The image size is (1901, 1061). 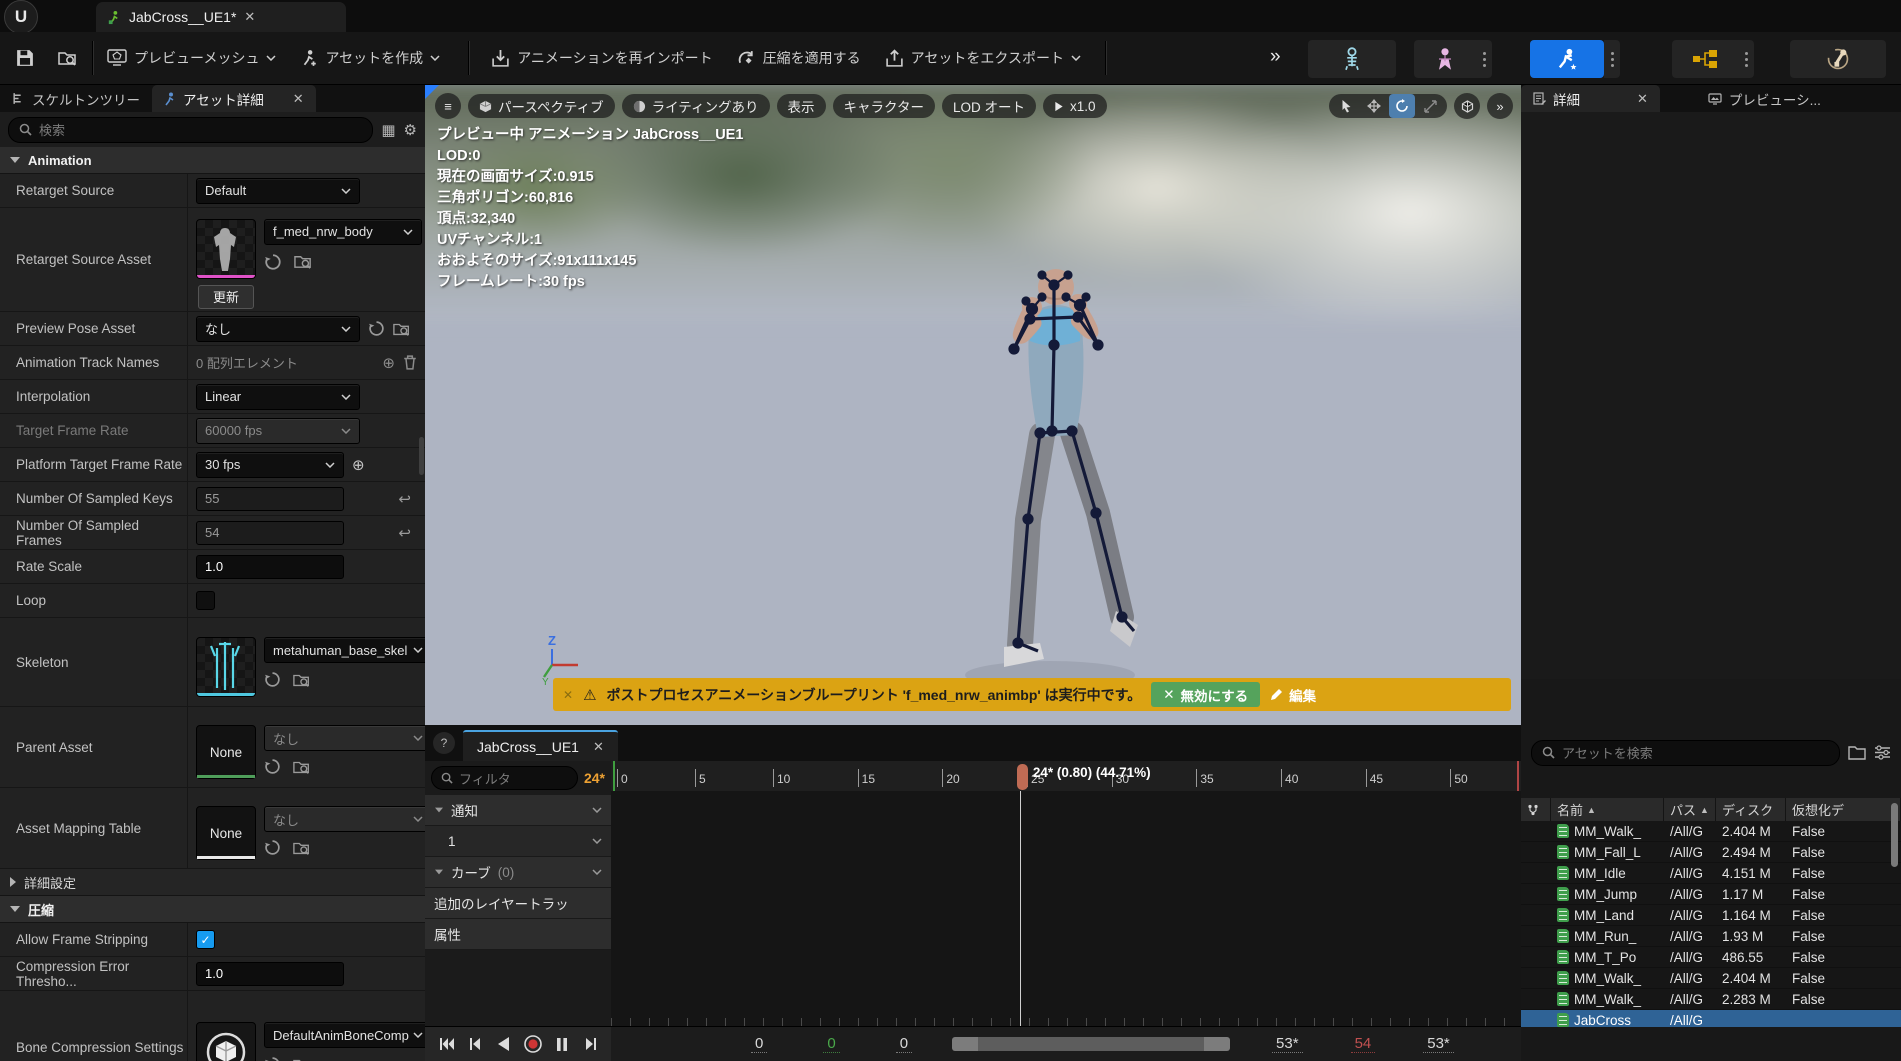 What do you see at coordinates (1484, 59) in the screenshot?
I see `mesh-mode-options-icon` at bounding box center [1484, 59].